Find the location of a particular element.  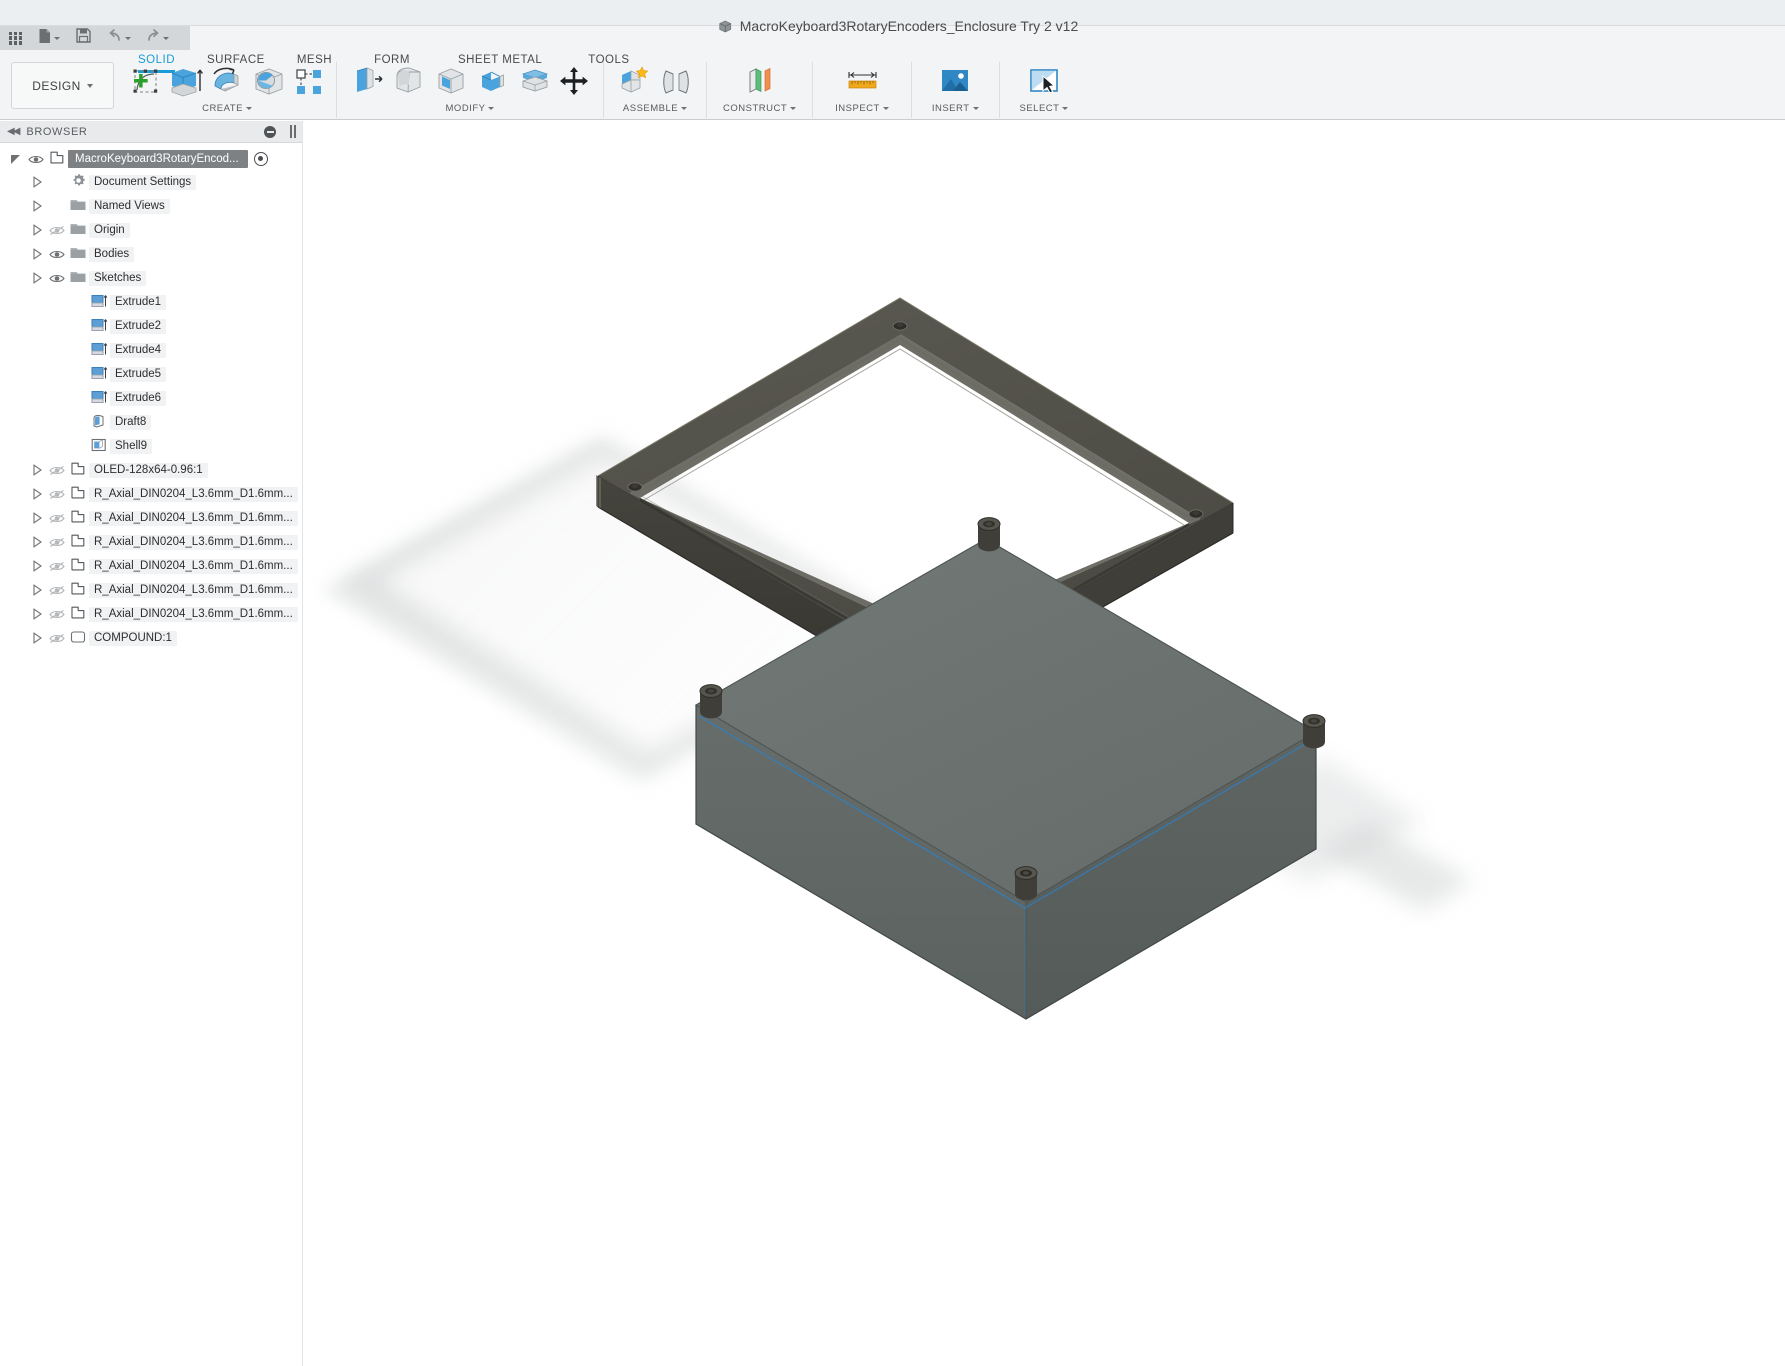

app-grid-button is located at coordinates (15, 38).